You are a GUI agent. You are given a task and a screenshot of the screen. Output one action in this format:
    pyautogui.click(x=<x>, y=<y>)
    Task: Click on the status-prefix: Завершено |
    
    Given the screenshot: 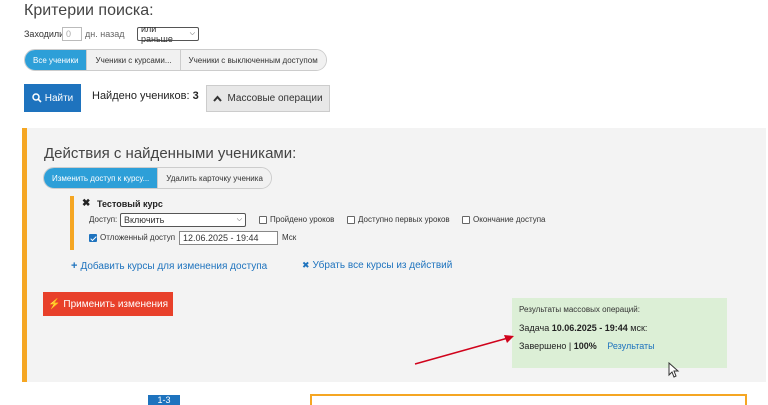 What is the action you would take?
    pyautogui.click(x=545, y=346)
    